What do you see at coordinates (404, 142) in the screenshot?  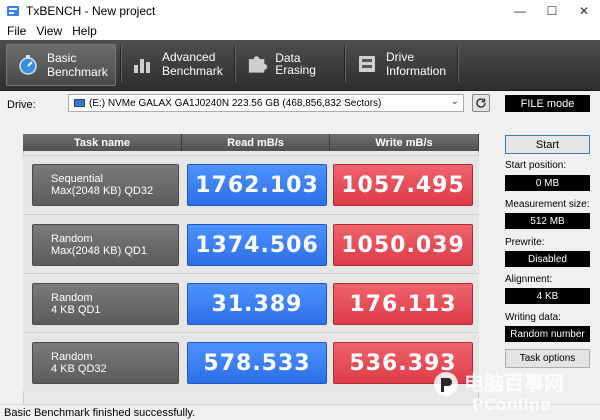 I see `header-write: Write mB/s` at bounding box center [404, 142].